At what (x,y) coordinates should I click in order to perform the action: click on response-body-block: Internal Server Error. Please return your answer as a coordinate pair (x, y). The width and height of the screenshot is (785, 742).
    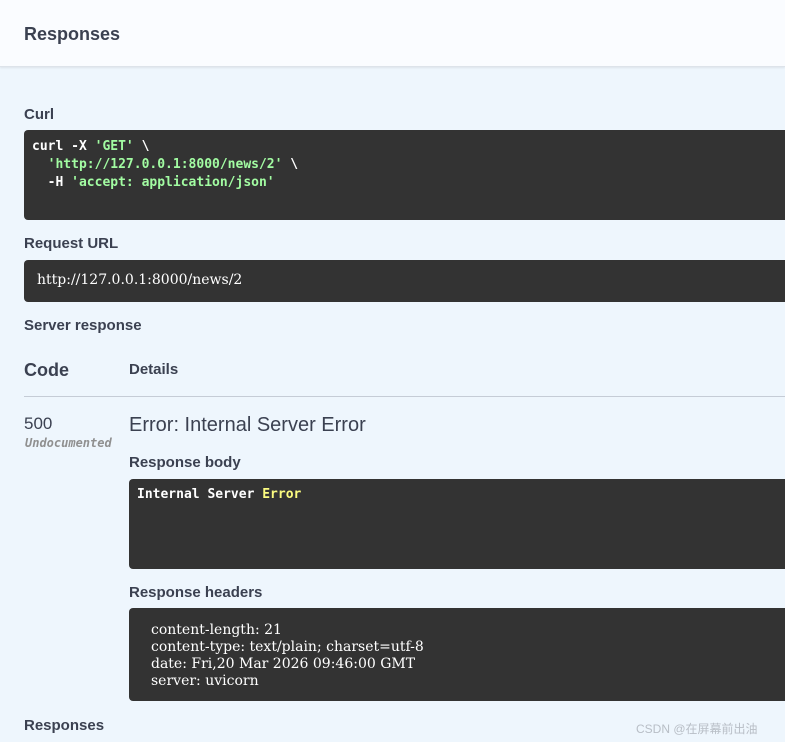
    Looking at the image, I should click on (457, 524).